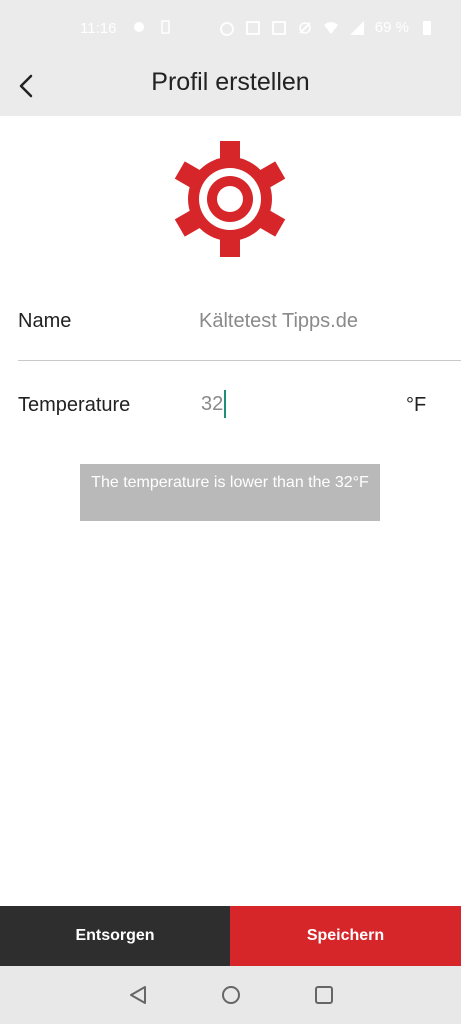 The width and height of the screenshot is (461, 1024). What do you see at coordinates (239, 360) in the screenshot?
I see `divider` at bounding box center [239, 360].